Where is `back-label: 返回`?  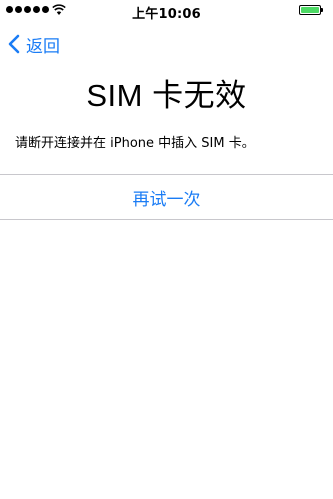
back-label: 返回 is located at coordinates (43, 46).